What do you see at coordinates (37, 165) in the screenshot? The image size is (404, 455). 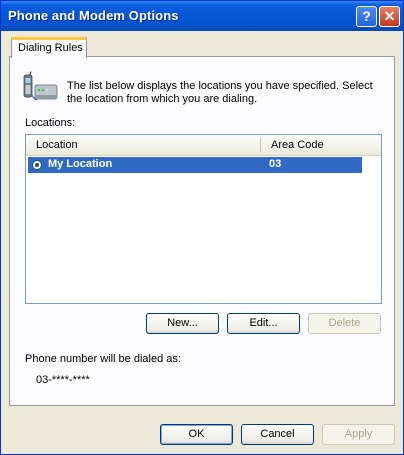 I see `selected-location-radio-icon` at bounding box center [37, 165].